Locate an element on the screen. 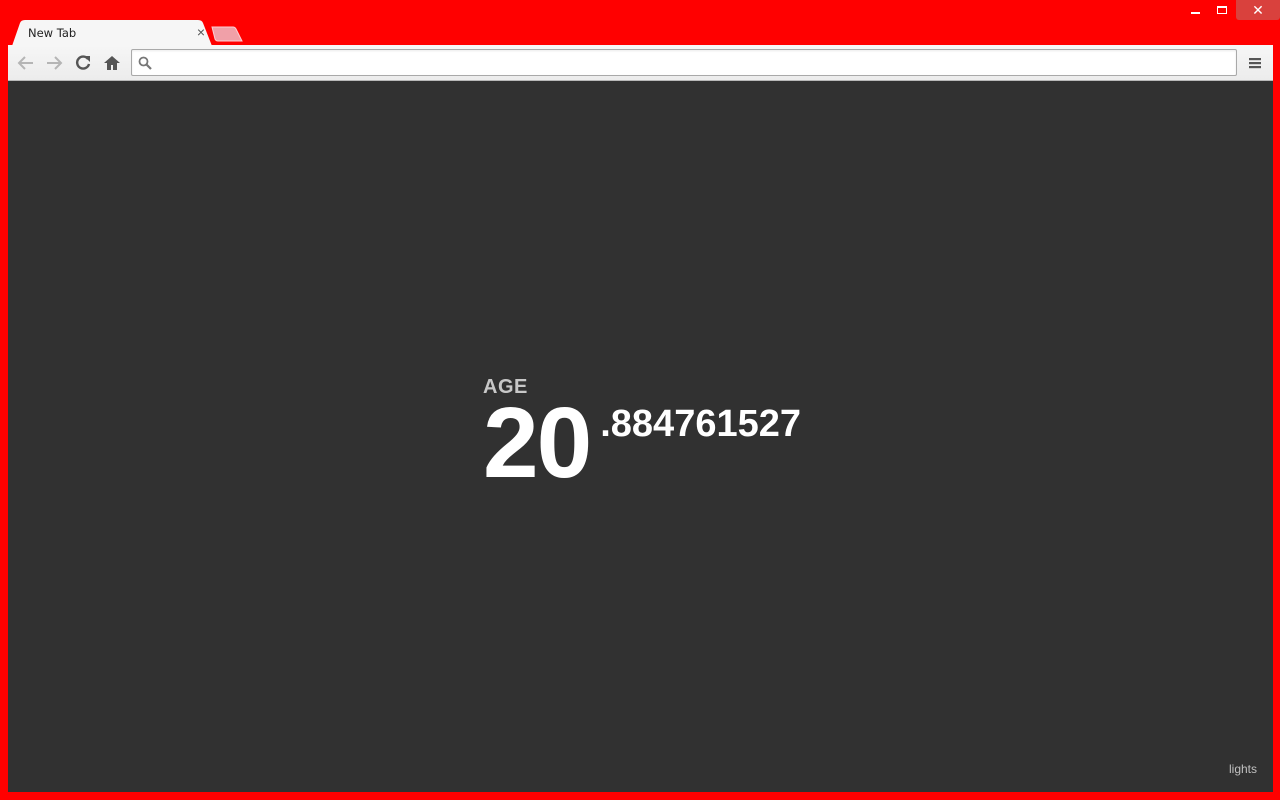 The image size is (1280, 800). close-window-icon: ✕ is located at coordinates (1258, 9).